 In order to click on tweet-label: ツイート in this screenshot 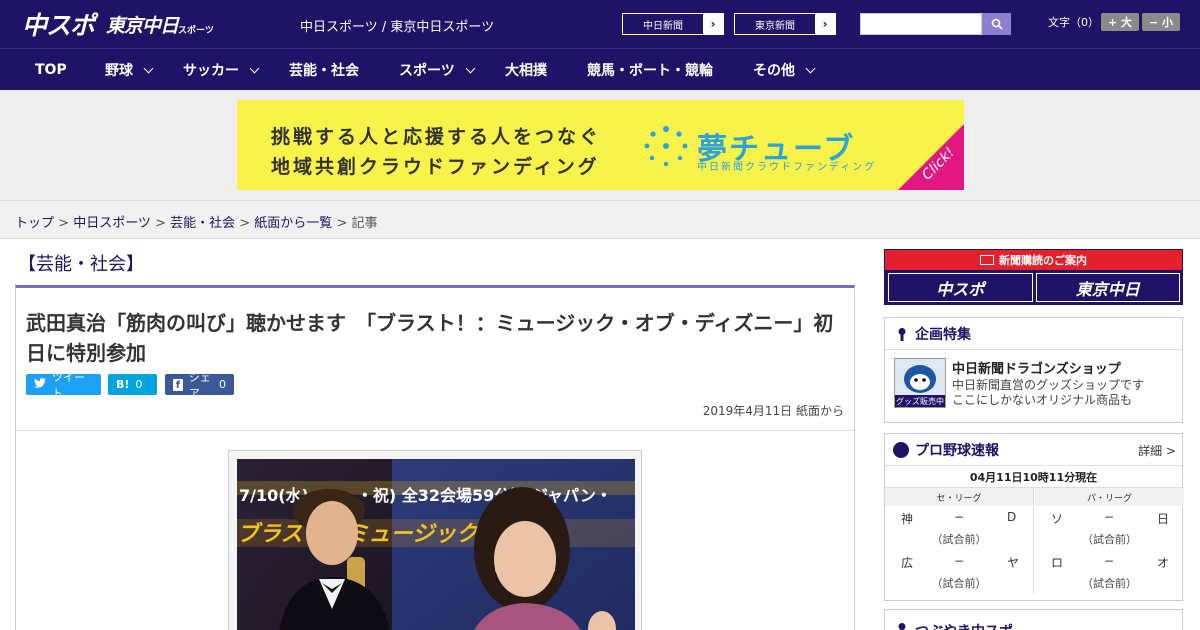, I will do `click(68, 385)`.